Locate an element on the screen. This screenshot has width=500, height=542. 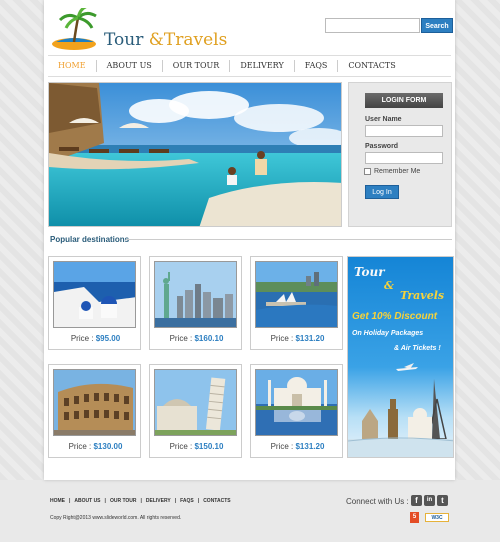
nav-item-about-us: ABOUT US is located at coordinates (130, 66).